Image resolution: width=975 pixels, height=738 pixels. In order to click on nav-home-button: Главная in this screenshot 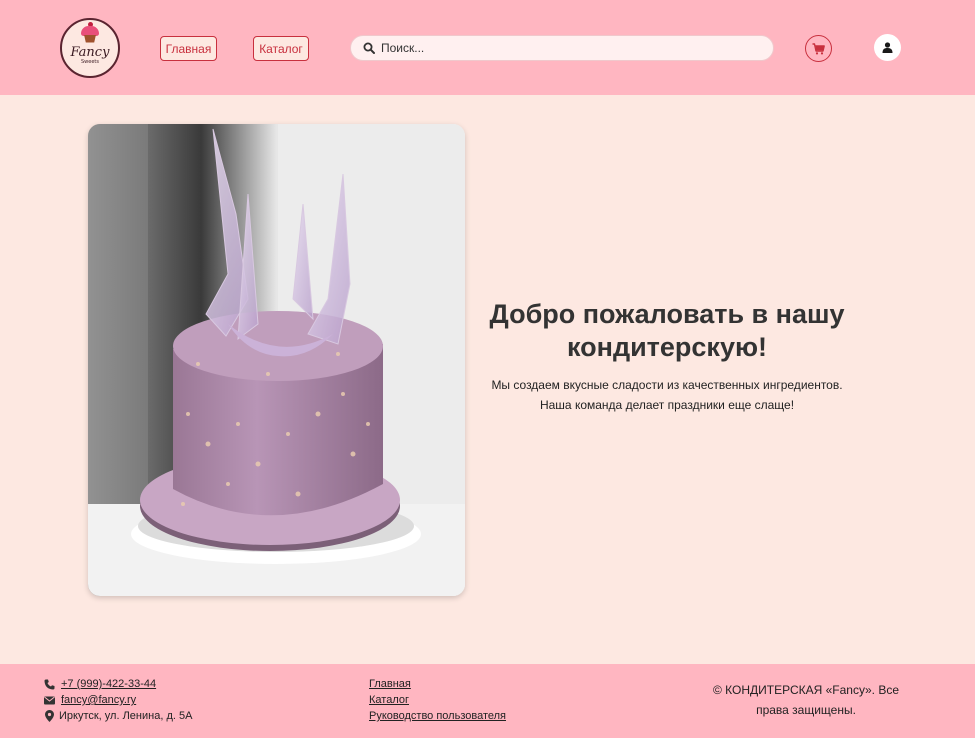, I will do `click(188, 48)`.